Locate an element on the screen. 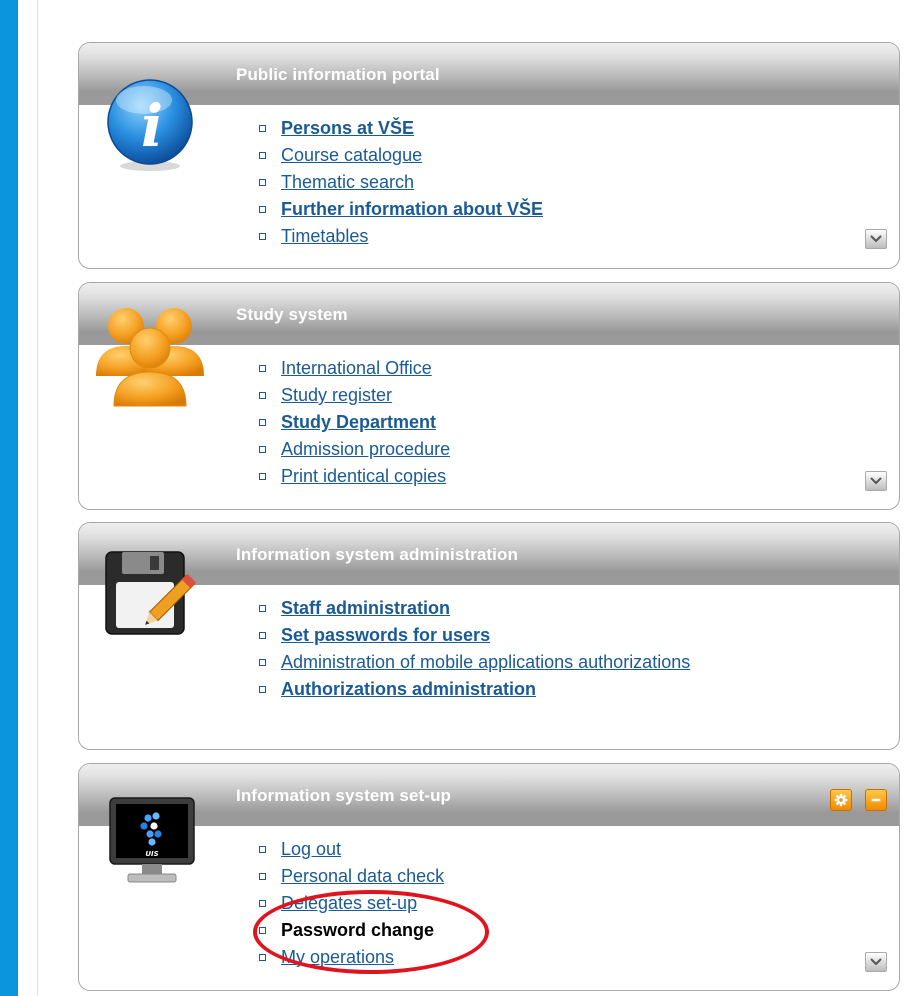  info-icon: i is located at coordinates (150, 125).